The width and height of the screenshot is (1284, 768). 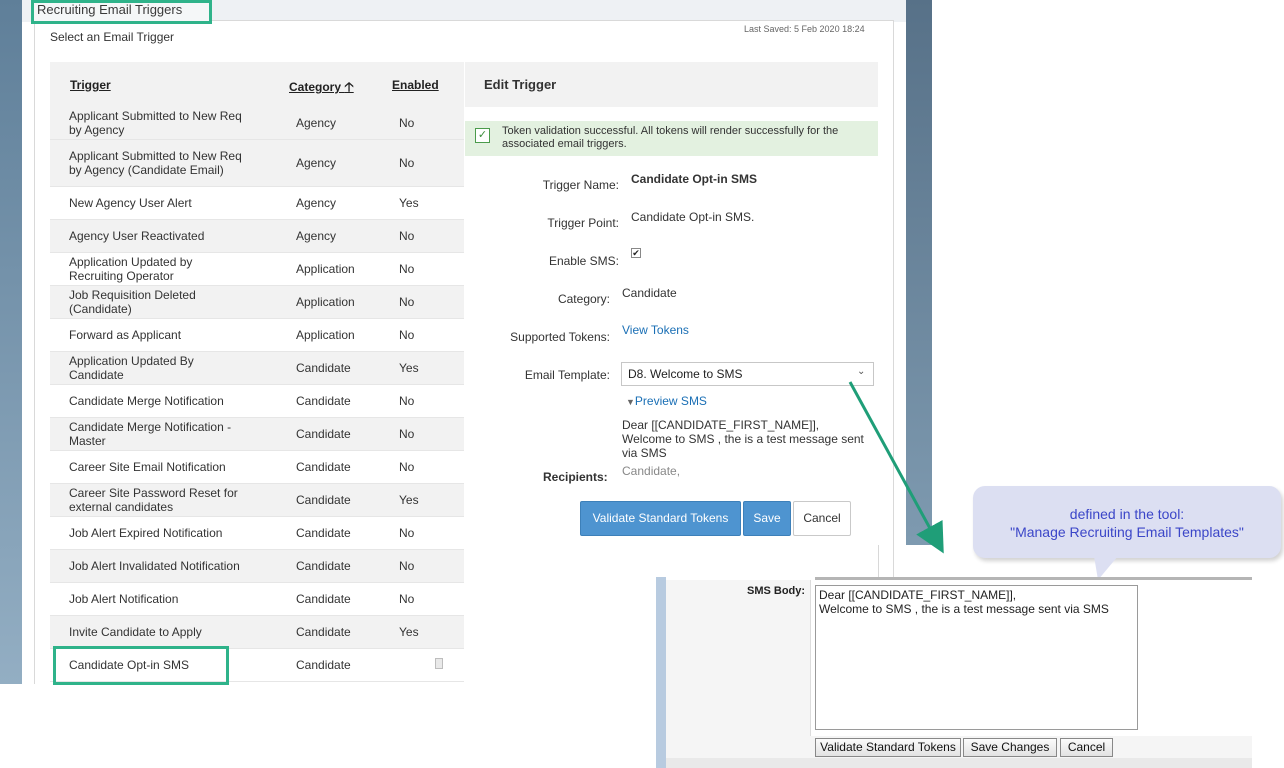 I want to click on trigger-name: Job Alert Notification, so click(x=124, y=599).